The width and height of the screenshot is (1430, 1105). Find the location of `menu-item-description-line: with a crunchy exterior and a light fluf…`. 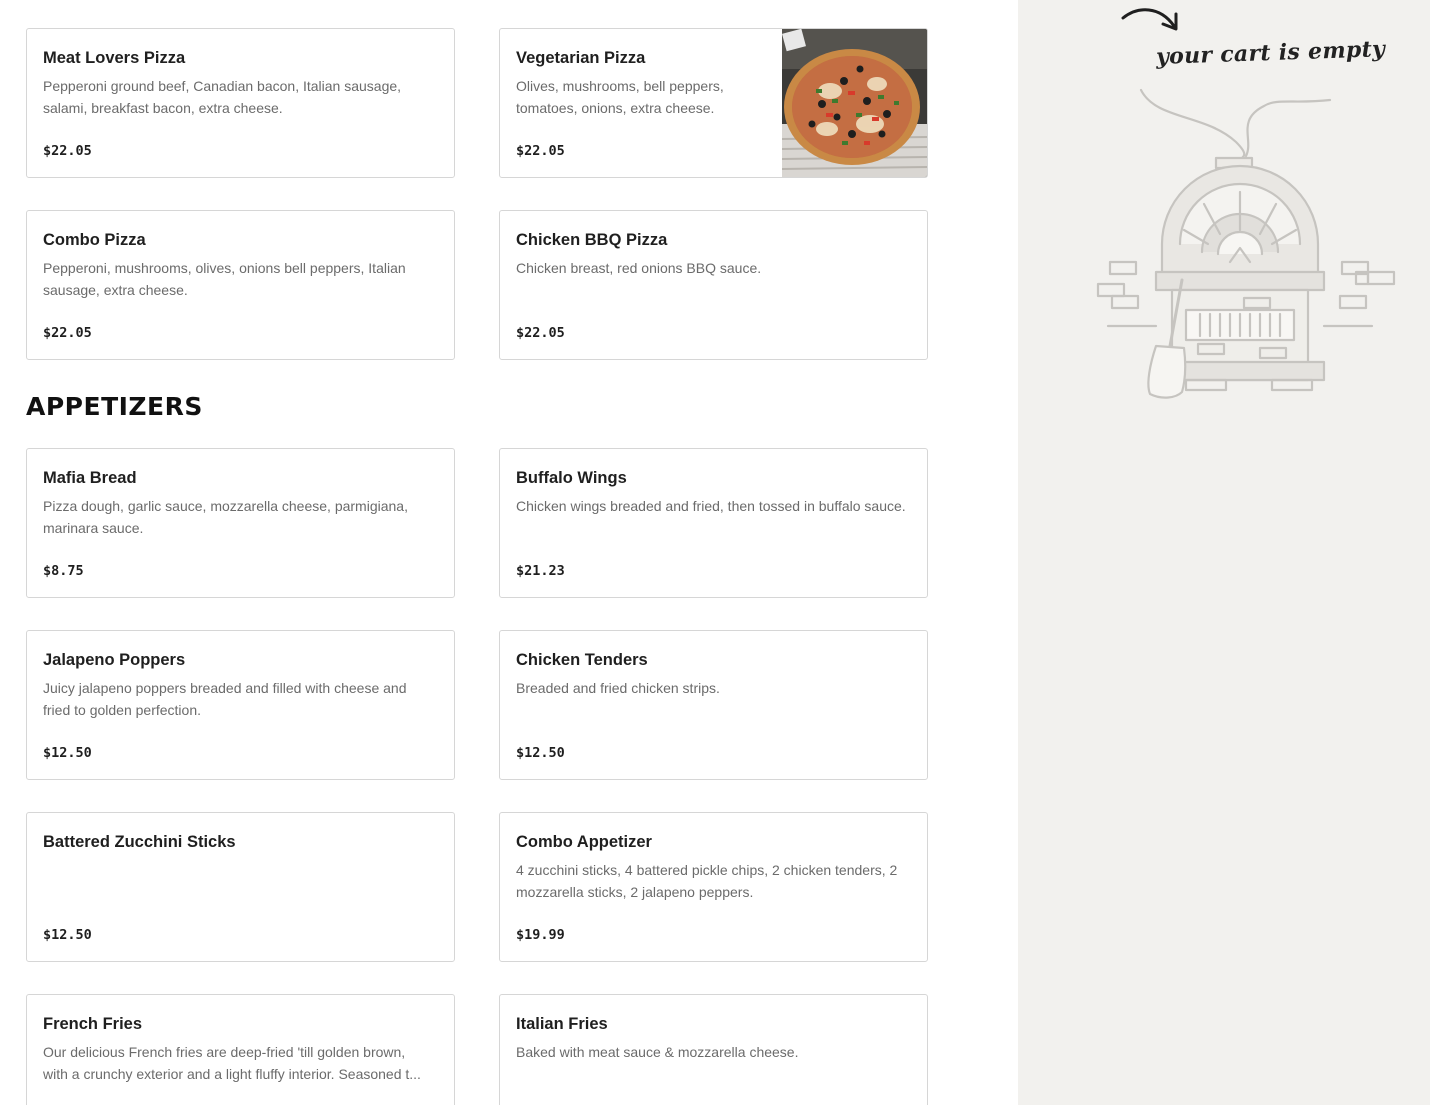

menu-item-description-line: with a crunchy exterior and a light fluf… is located at coordinates (232, 1074).